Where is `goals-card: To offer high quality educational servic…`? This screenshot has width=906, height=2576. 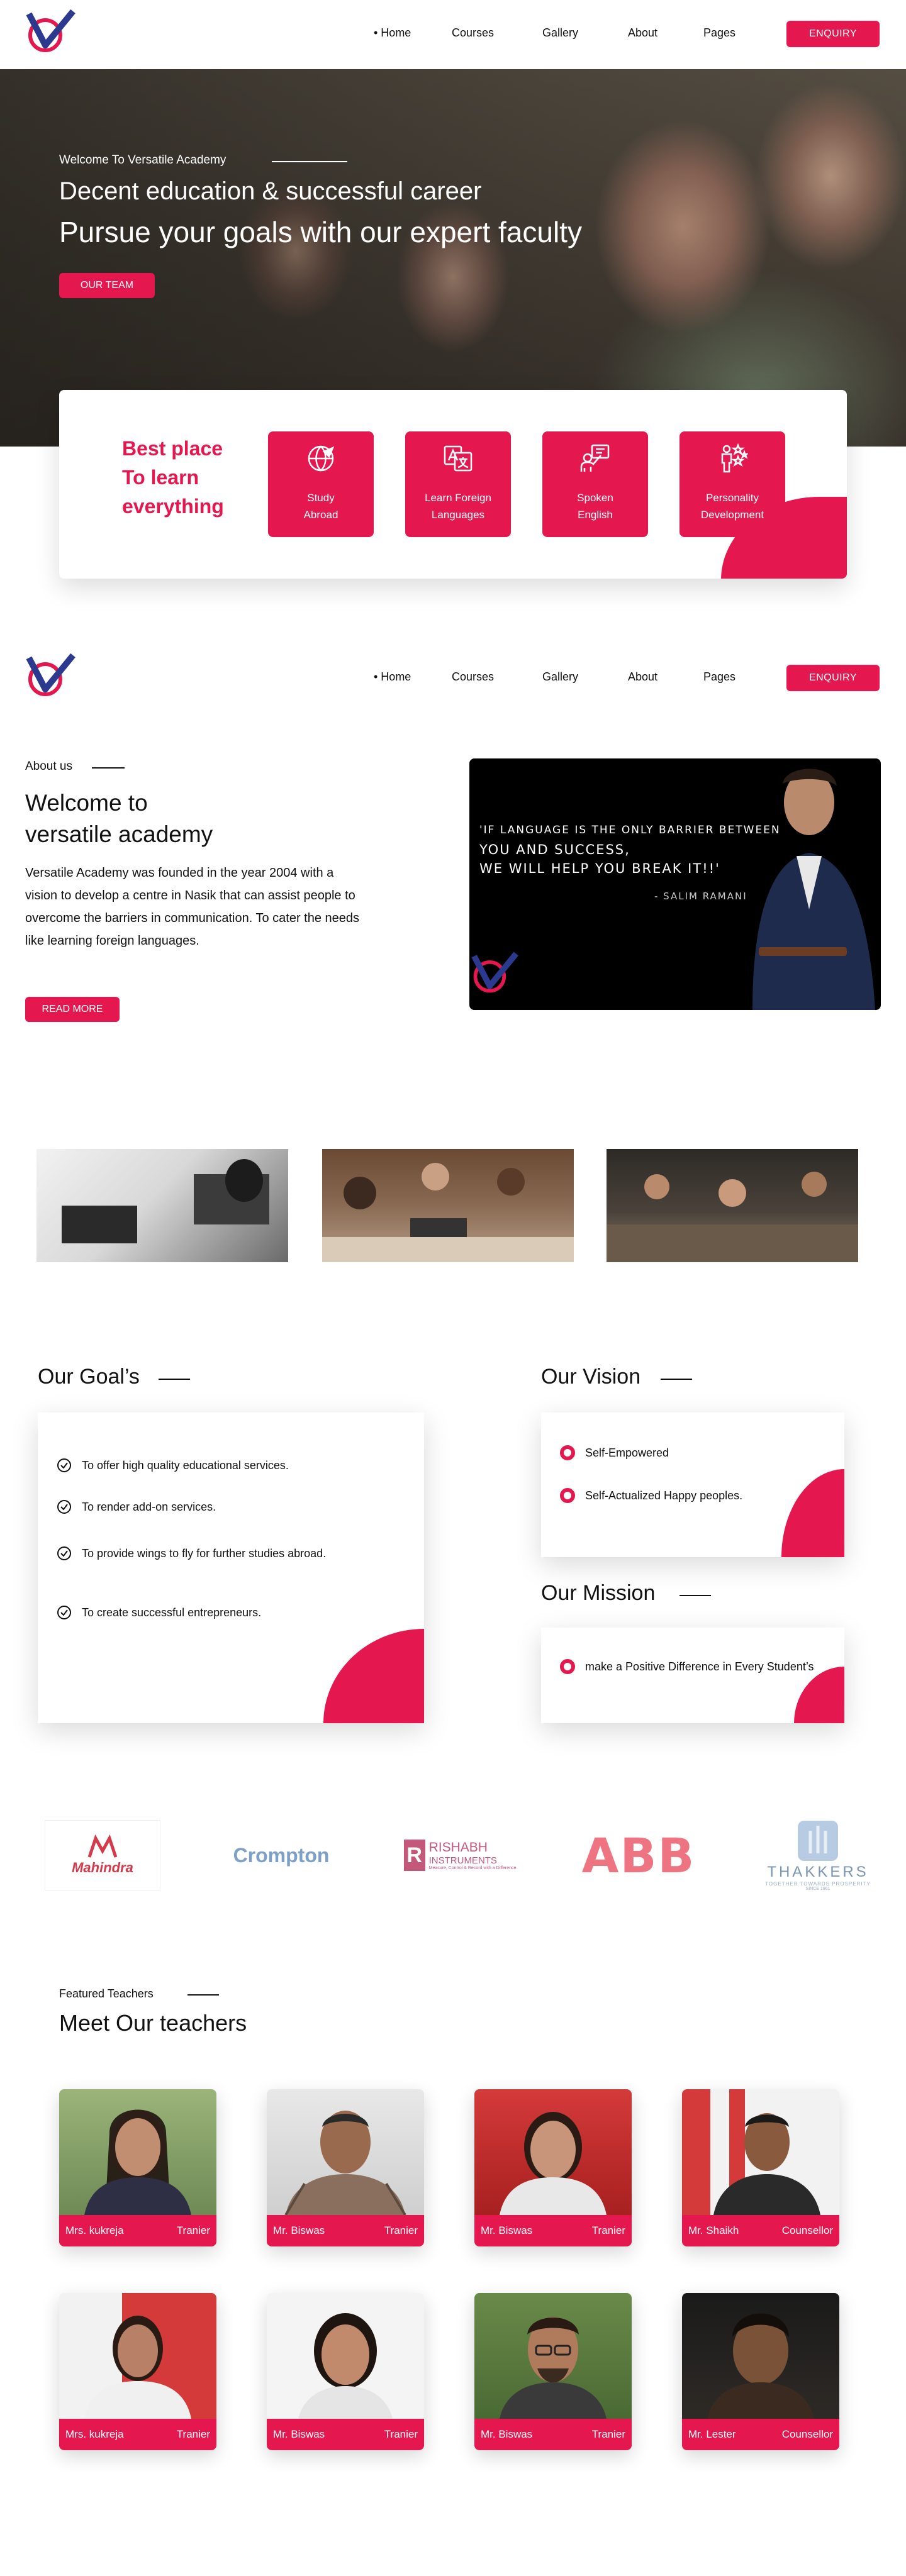 goals-card: To offer high quality educational servic… is located at coordinates (231, 1568).